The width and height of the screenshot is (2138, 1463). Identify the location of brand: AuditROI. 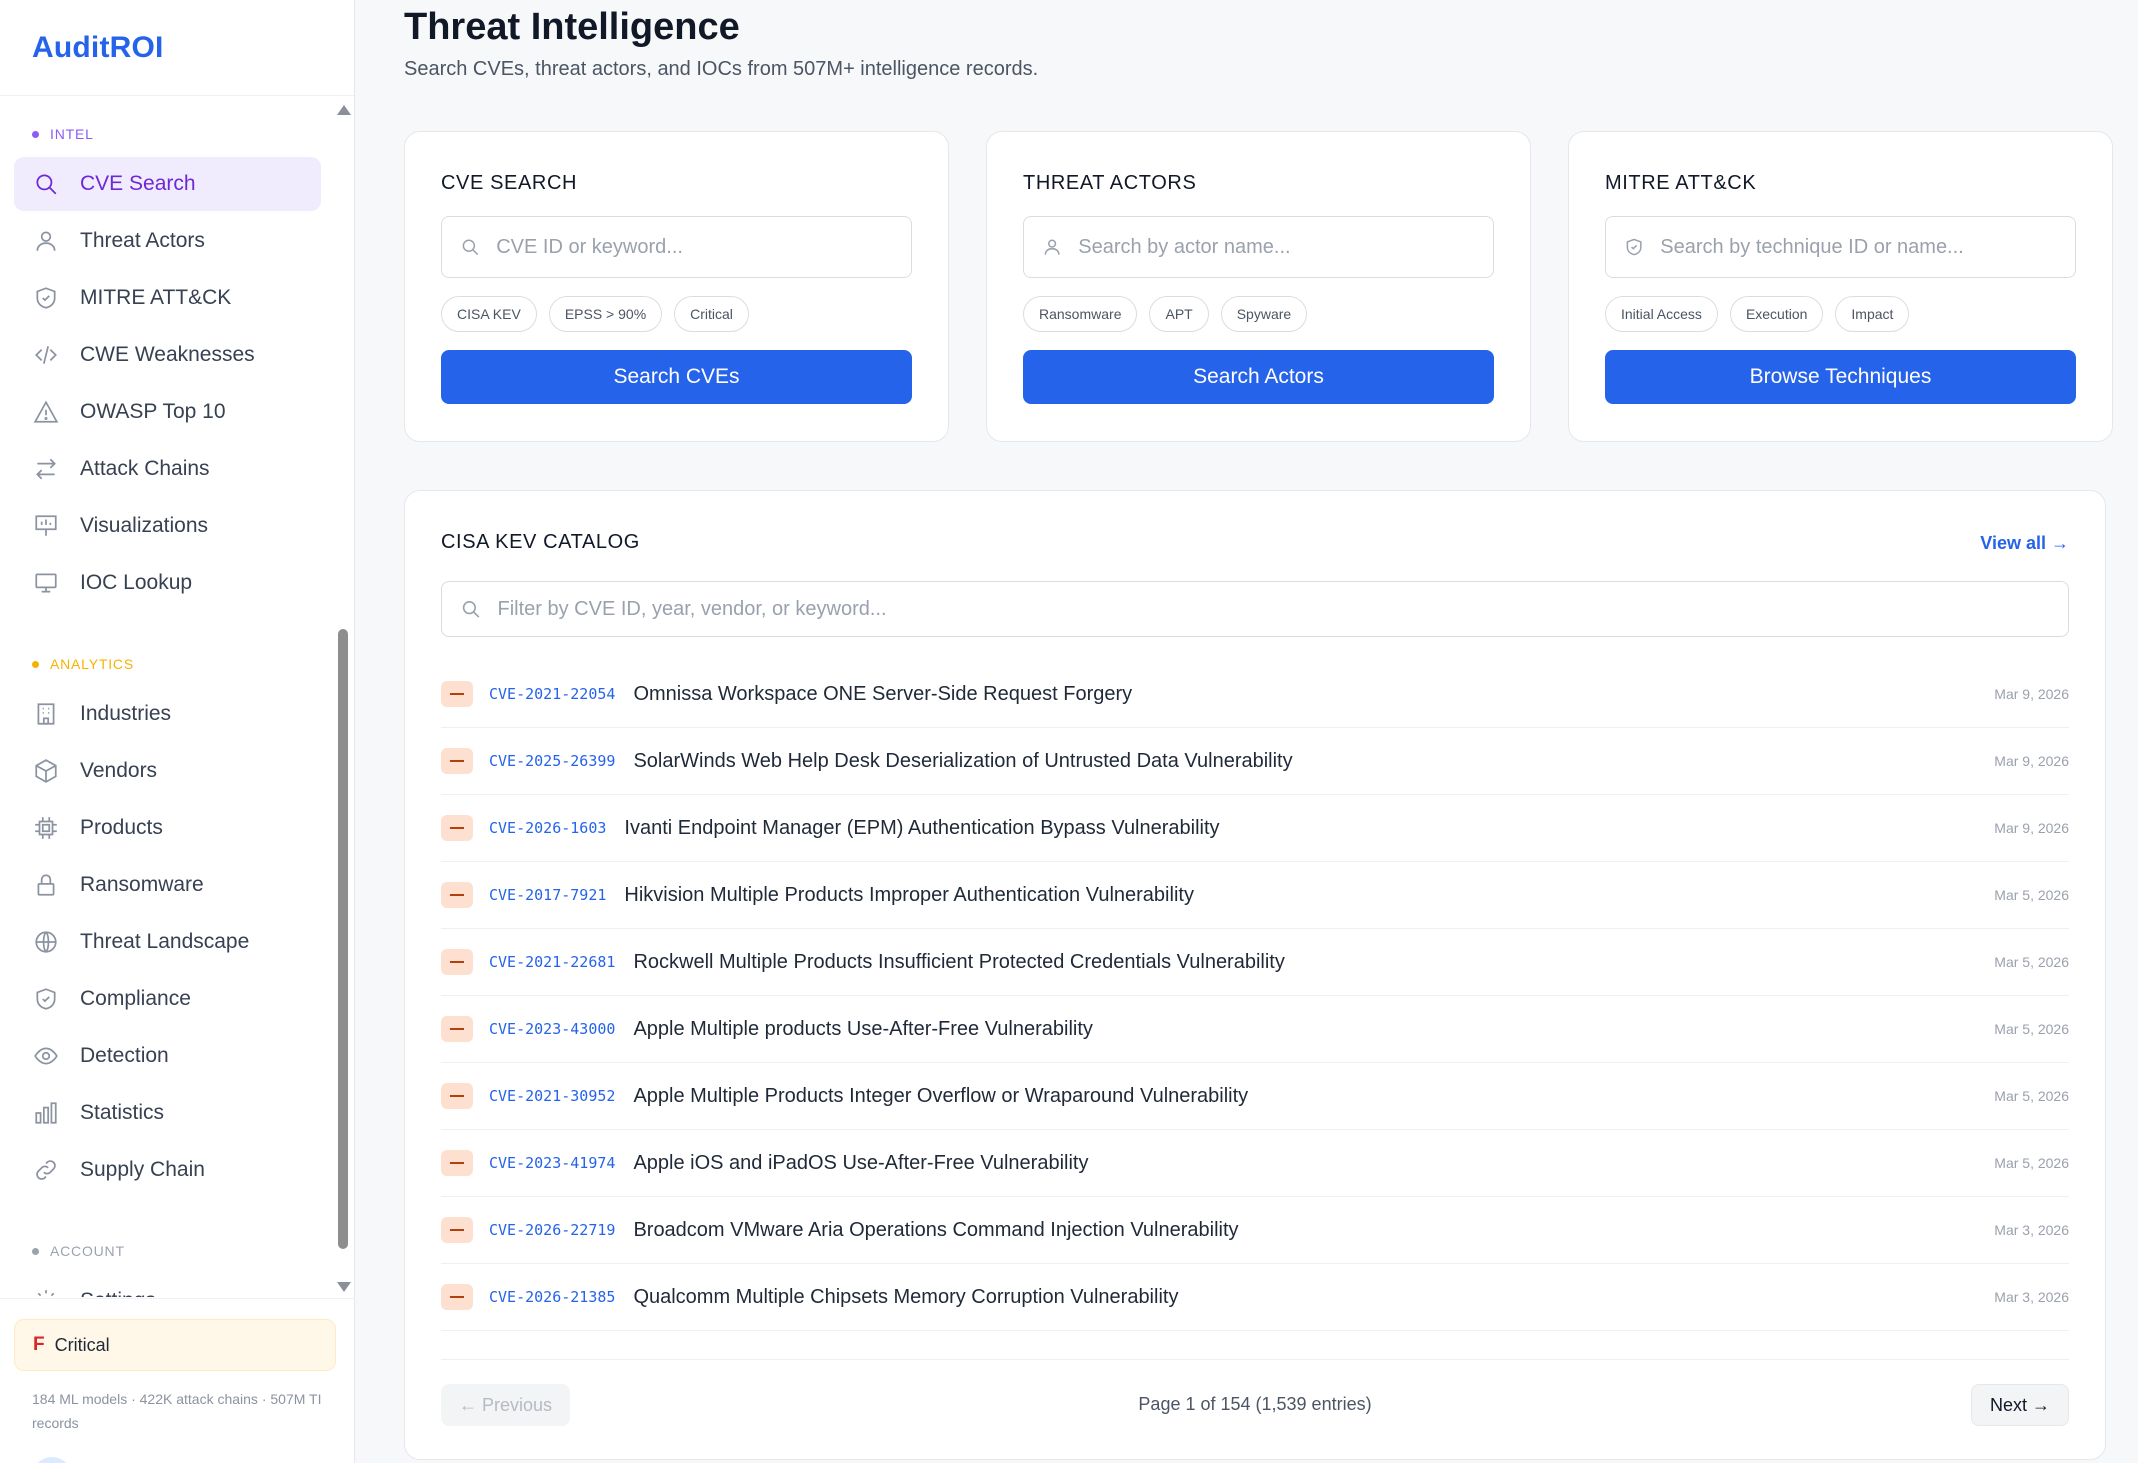
(177, 48).